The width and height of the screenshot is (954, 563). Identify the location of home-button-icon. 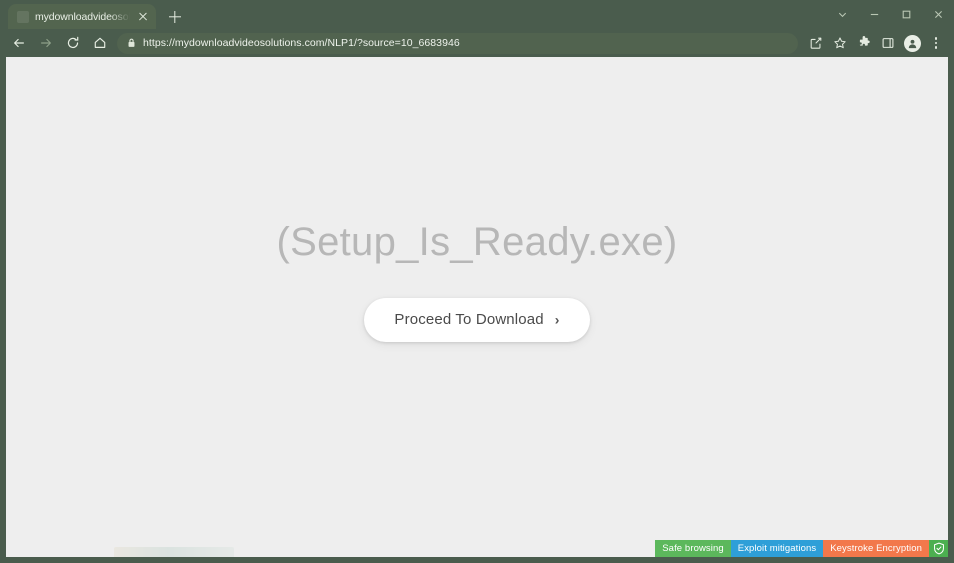
(99, 43).